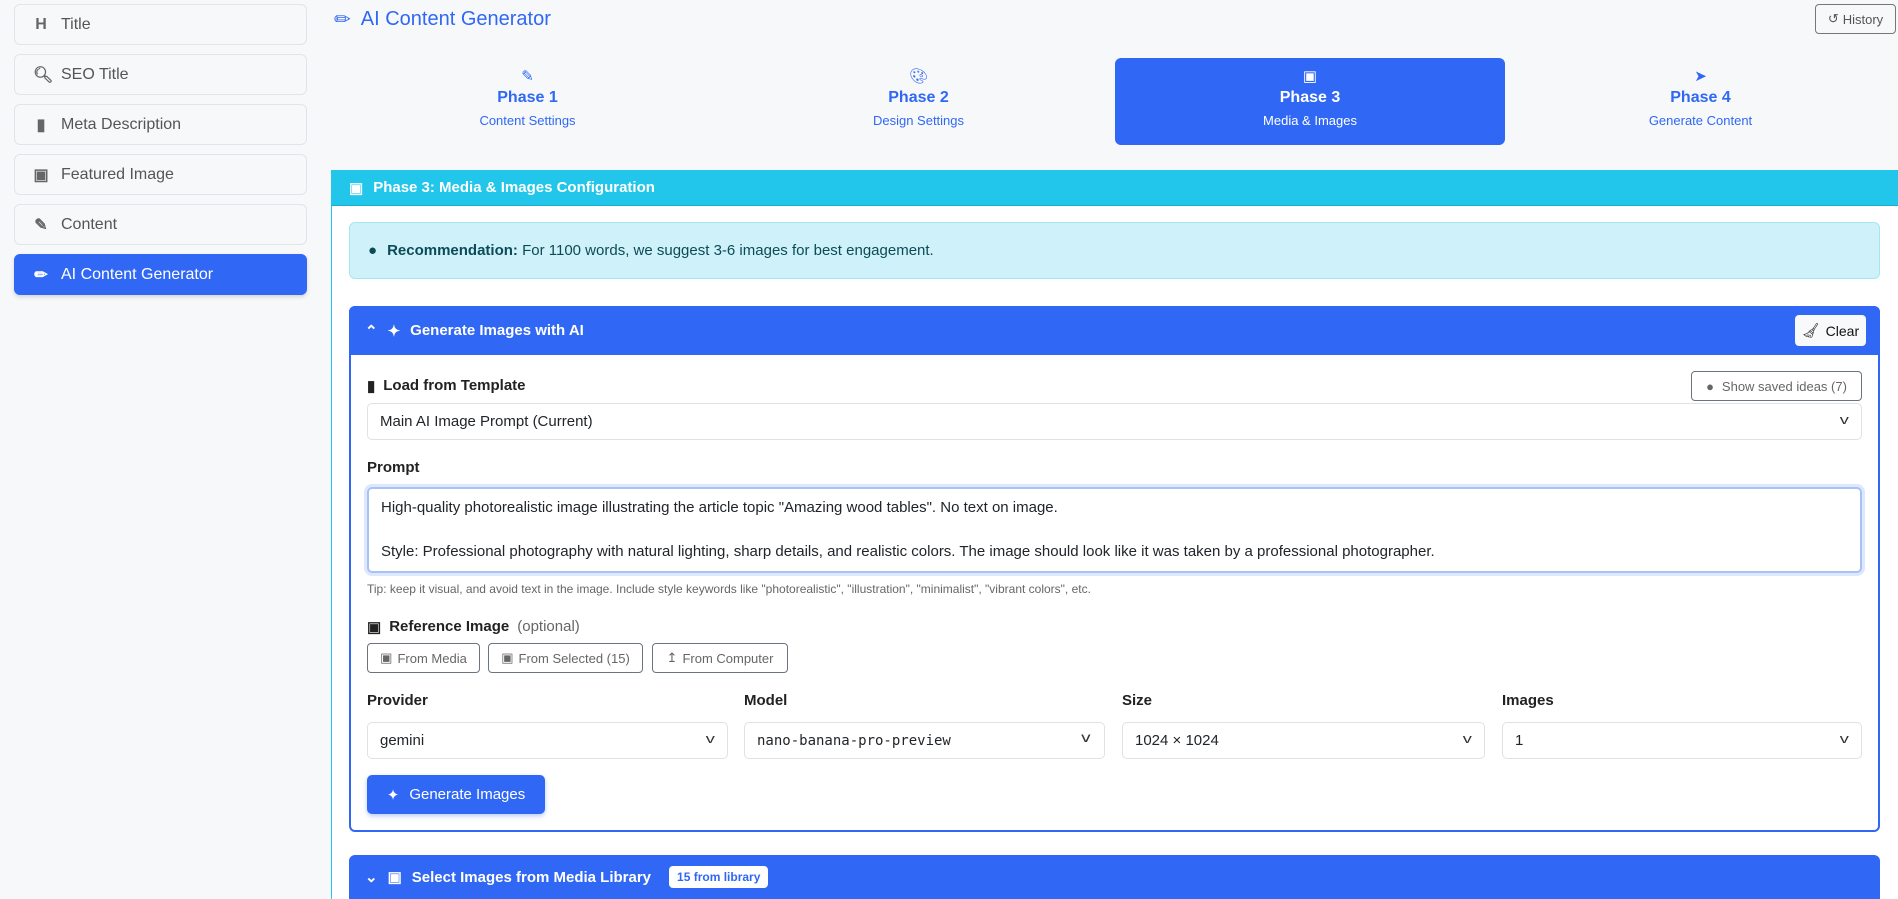 This screenshot has height=899, width=1898. Describe the element at coordinates (43, 75) in the screenshot. I see `search-icon: 🔍︎` at that location.